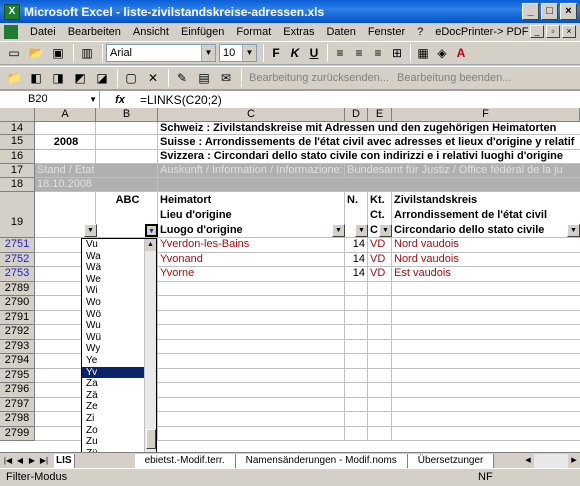 This screenshot has width=580, height=486. What do you see at coordinates (94, 32) in the screenshot?
I see `menu-bearbeiten: Bearbeiten` at bounding box center [94, 32].